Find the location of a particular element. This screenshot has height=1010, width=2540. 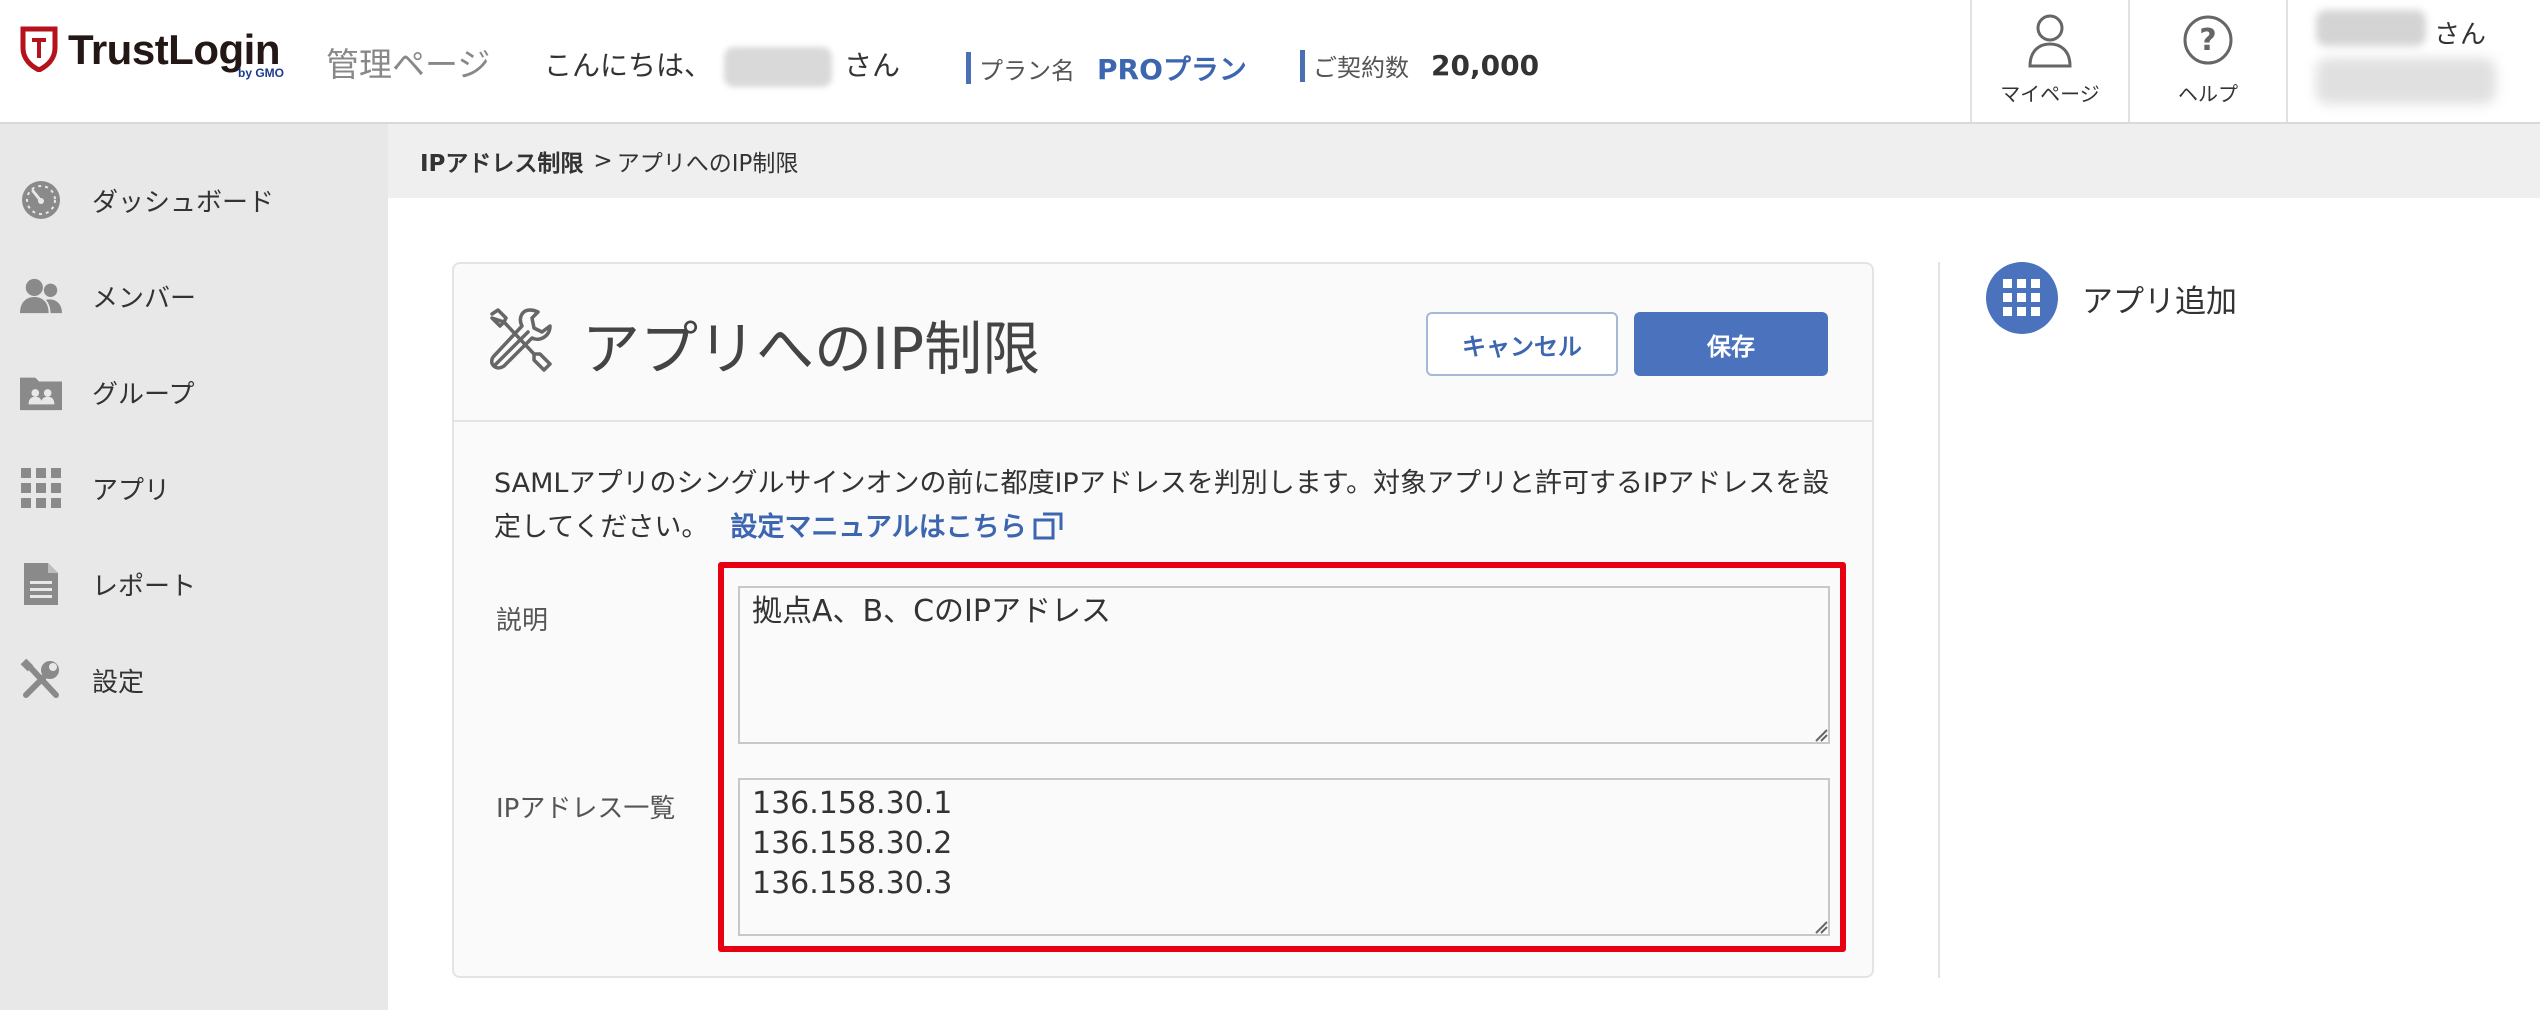

sidebar-item-label: 設定 is located at coordinates (118, 682).